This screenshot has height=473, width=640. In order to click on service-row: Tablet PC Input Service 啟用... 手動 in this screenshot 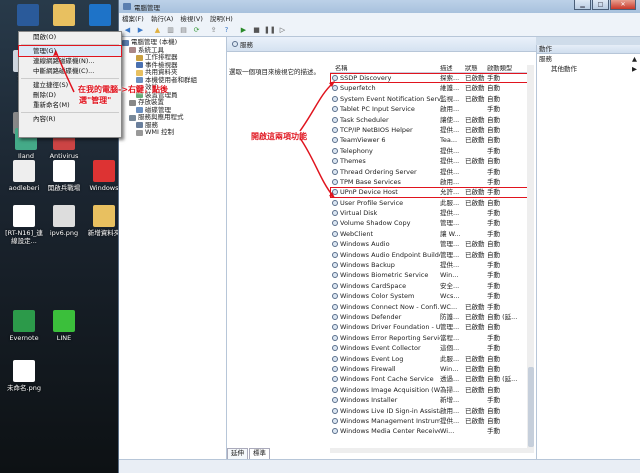, I will do `click(430, 109)`.